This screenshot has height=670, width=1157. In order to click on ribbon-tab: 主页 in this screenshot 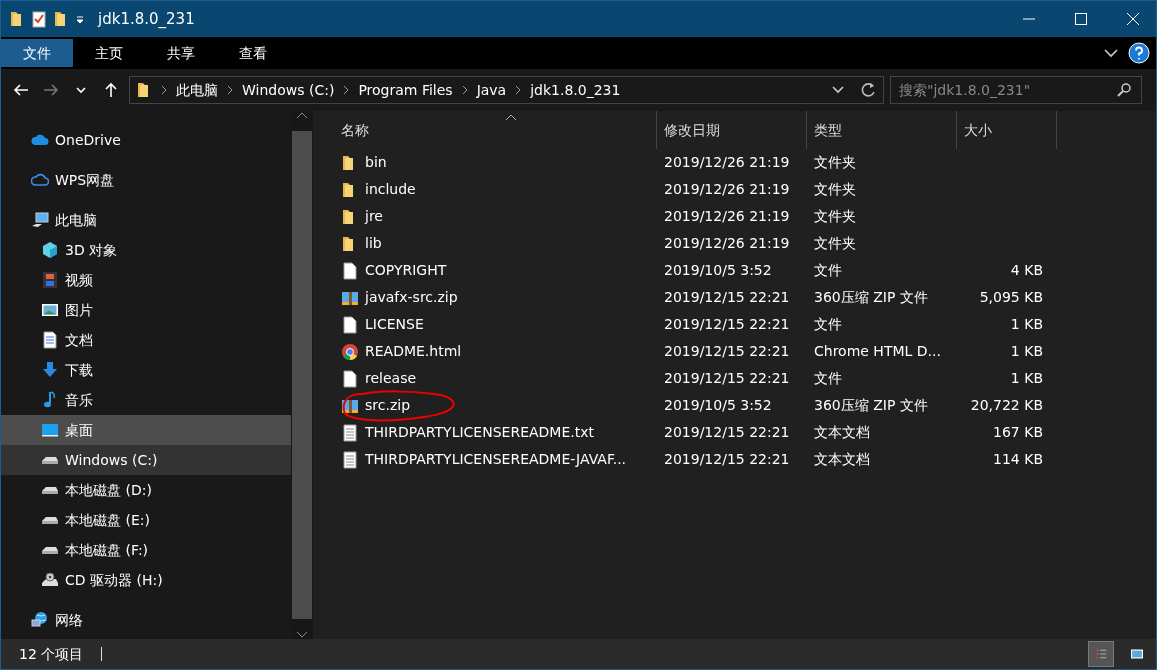, I will do `click(109, 53)`.